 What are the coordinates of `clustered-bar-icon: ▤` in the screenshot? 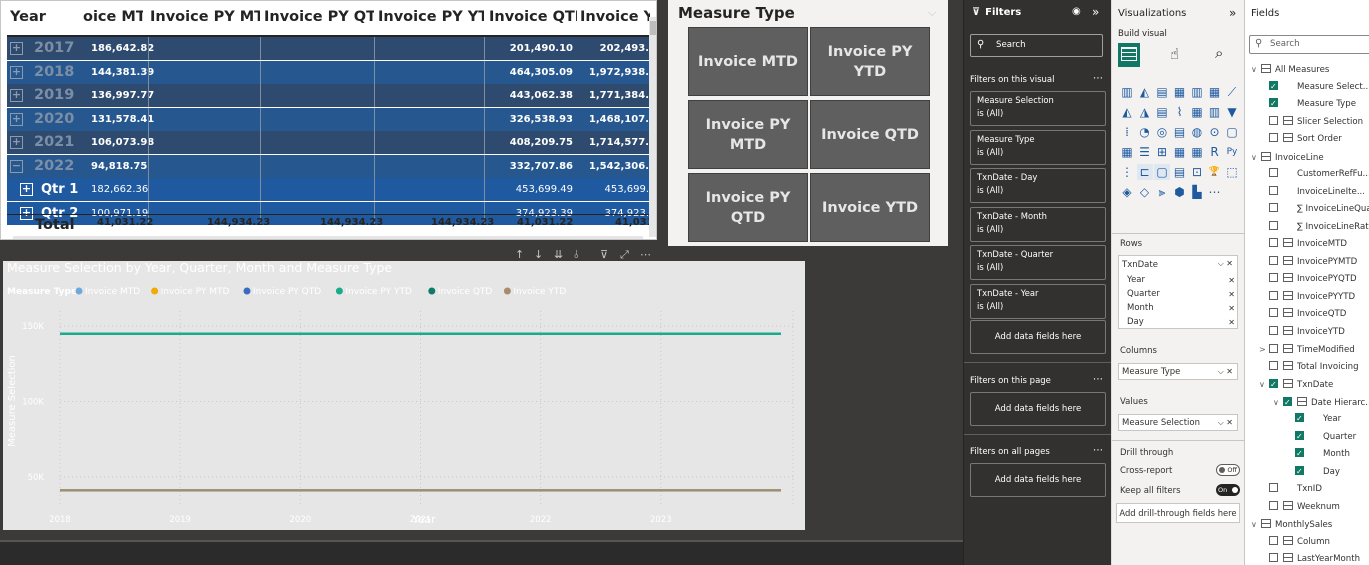 It's located at (1162, 92).